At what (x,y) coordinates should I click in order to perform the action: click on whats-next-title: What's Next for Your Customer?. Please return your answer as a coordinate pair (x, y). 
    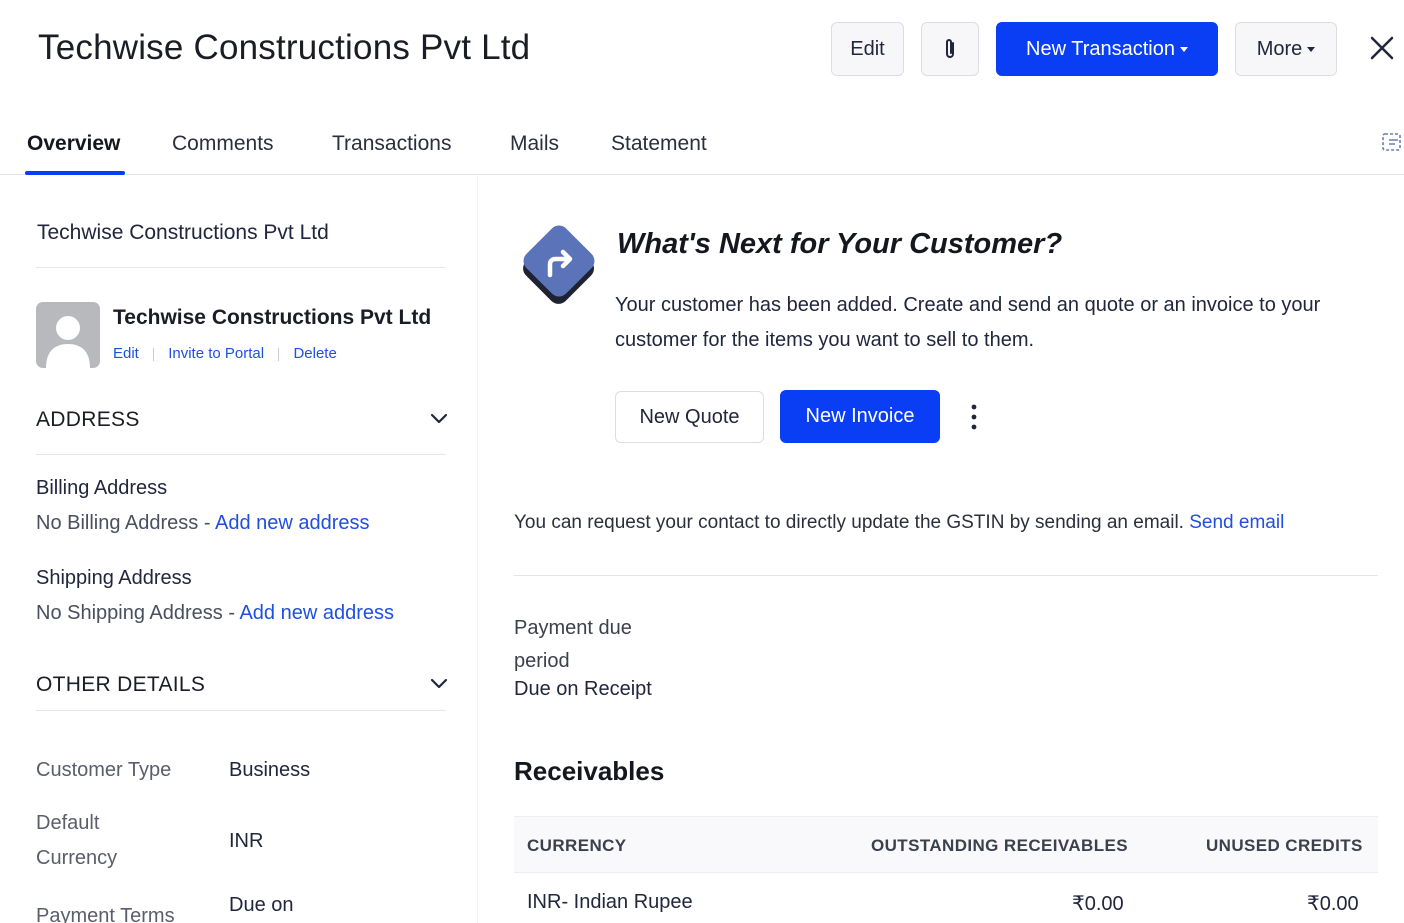
    Looking at the image, I should click on (840, 244).